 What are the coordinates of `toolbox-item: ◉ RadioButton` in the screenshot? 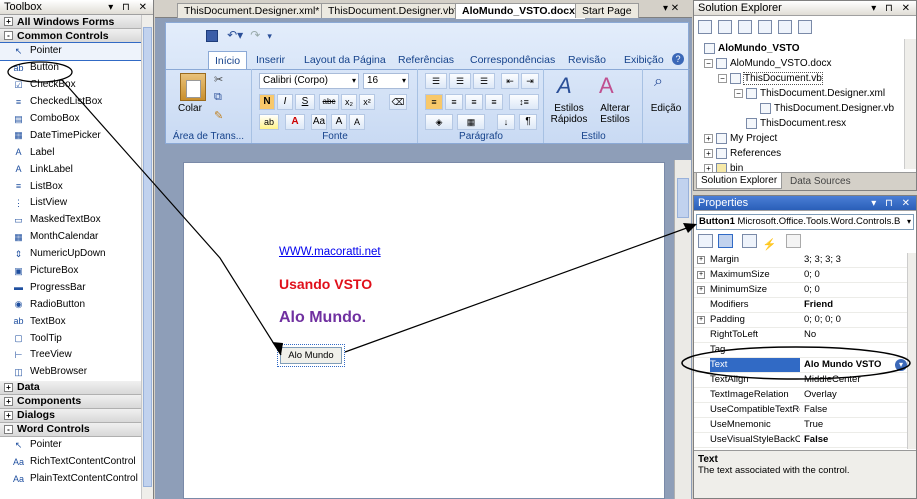 It's located at (70, 304).